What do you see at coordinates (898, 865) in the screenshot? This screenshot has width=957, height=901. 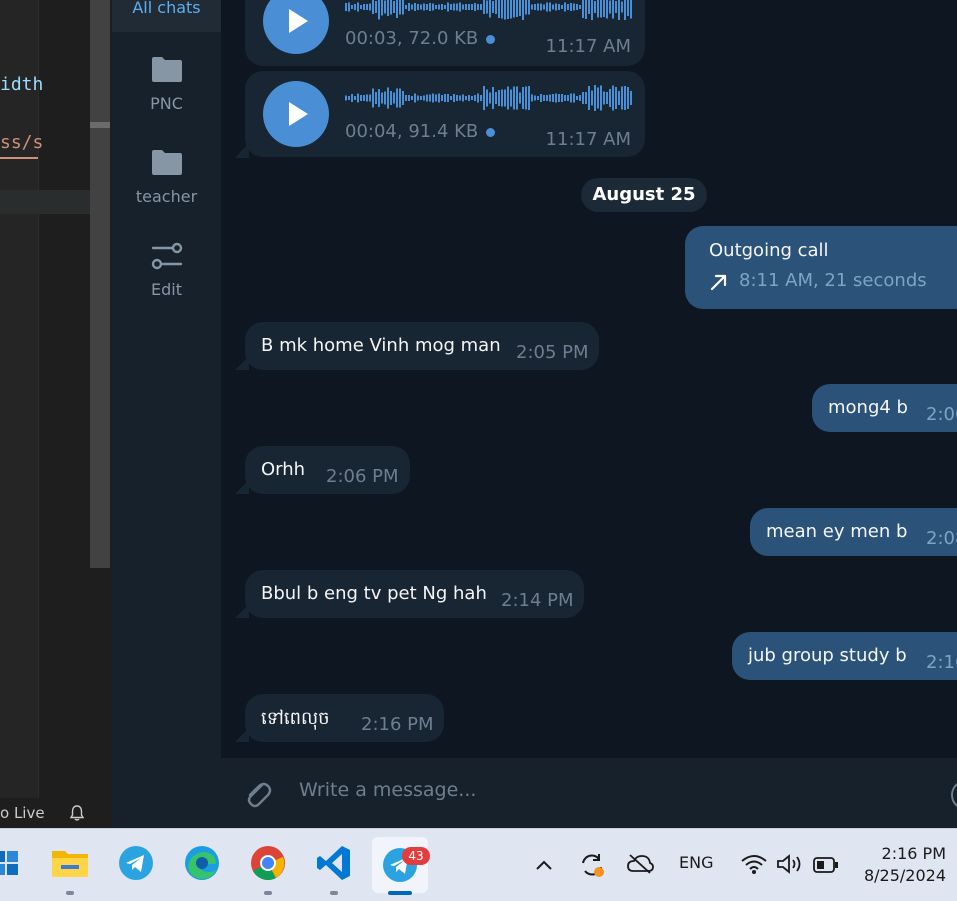 I see `system-clock: 2:16 PM 8/25/2024` at bounding box center [898, 865].